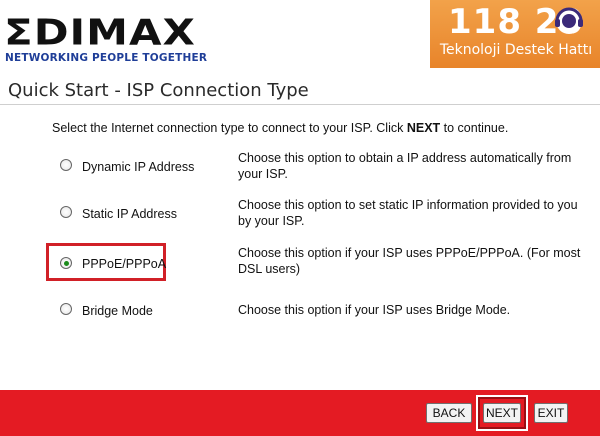 The width and height of the screenshot is (600, 436). Describe the element at coordinates (300, 104) in the screenshot. I see `divider` at that location.